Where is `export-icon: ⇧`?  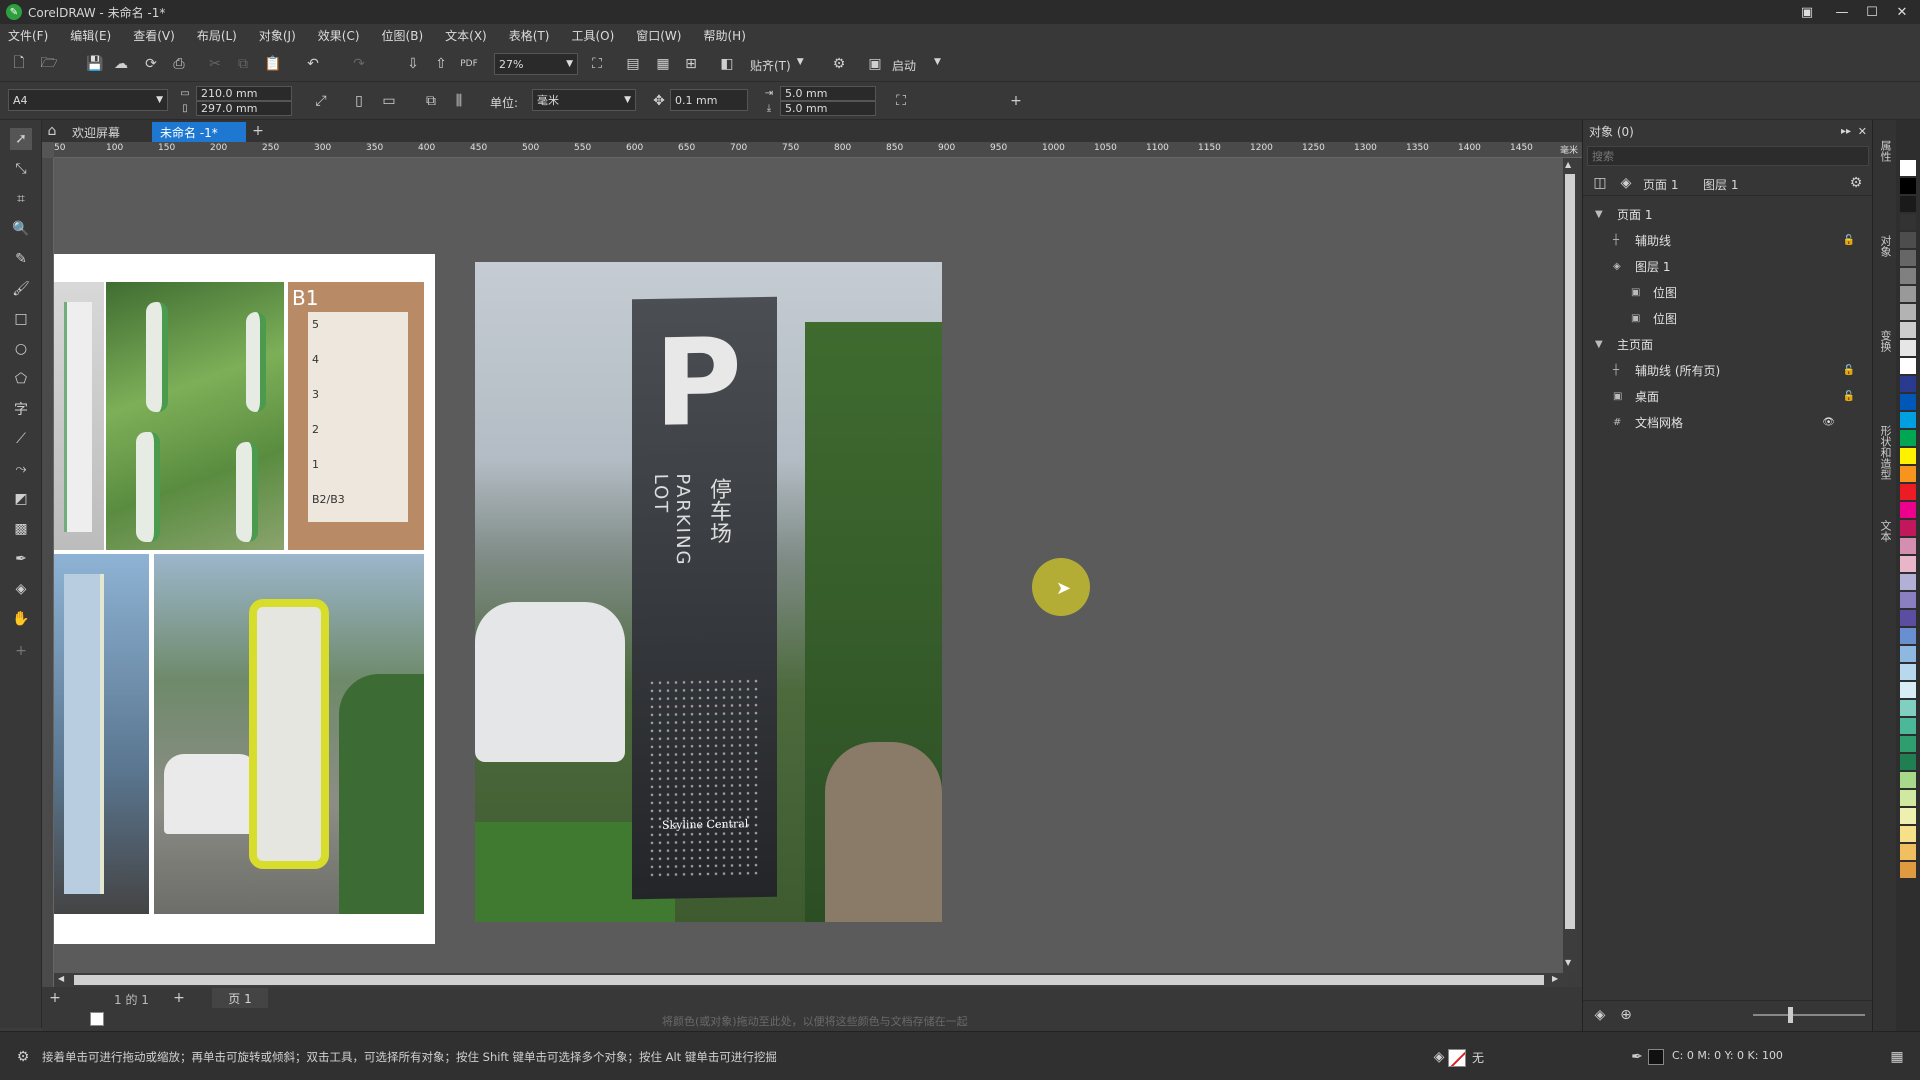 export-icon: ⇧ is located at coordinates (441, 64).